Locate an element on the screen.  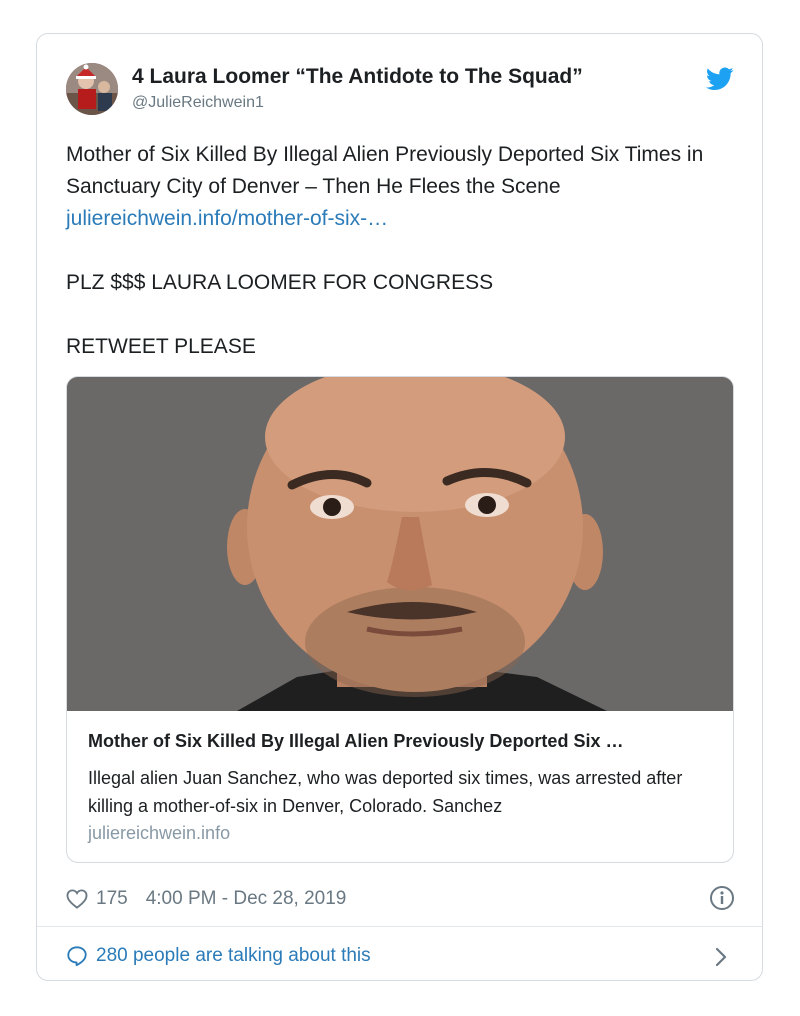
heart-icon is located at coordinates (77, 899).